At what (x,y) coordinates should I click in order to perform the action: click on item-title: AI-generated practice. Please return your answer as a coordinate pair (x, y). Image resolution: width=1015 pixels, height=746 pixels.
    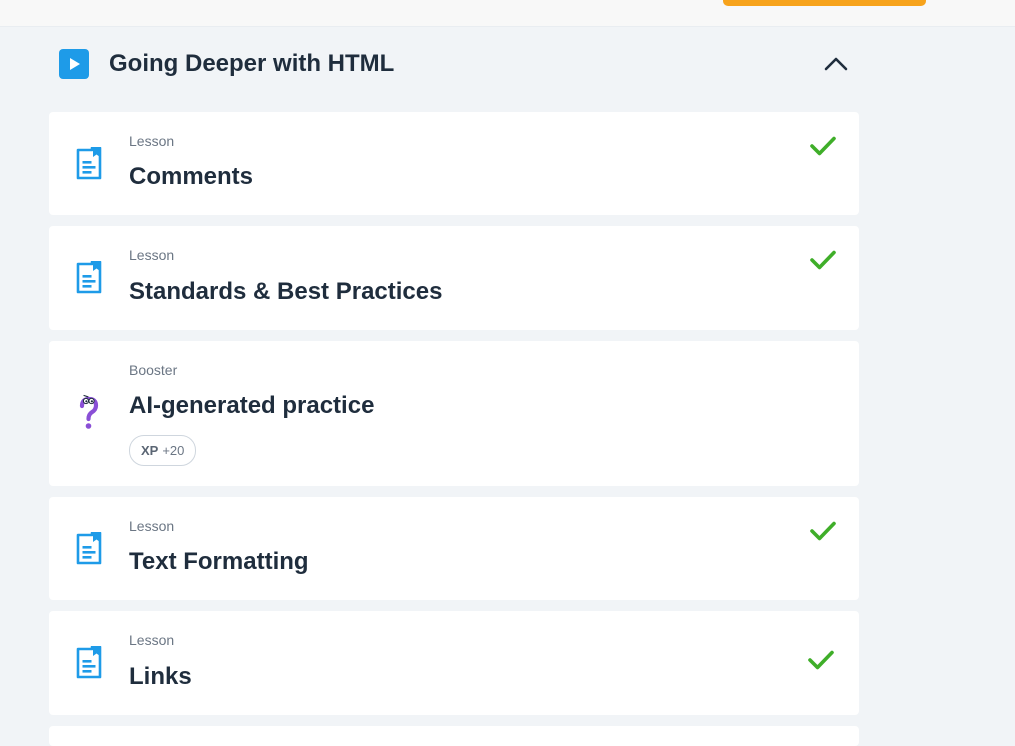
    Looking at the image, I should click on (252, 405).